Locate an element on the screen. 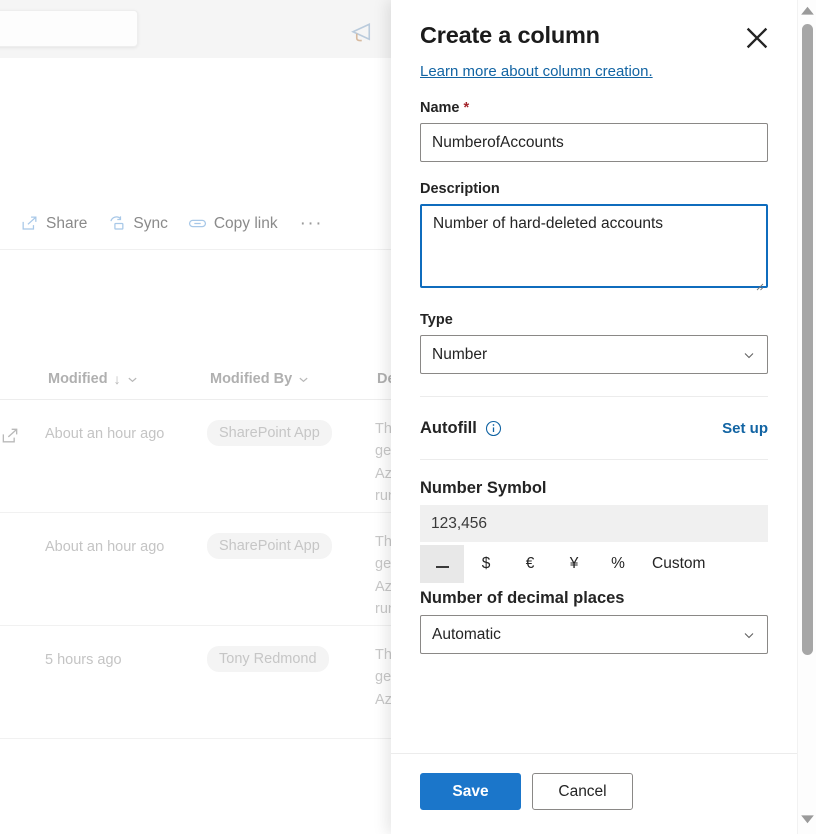 This screenshot has height=834, width=816. name-label: Name * is located at coordinates (594, 108).